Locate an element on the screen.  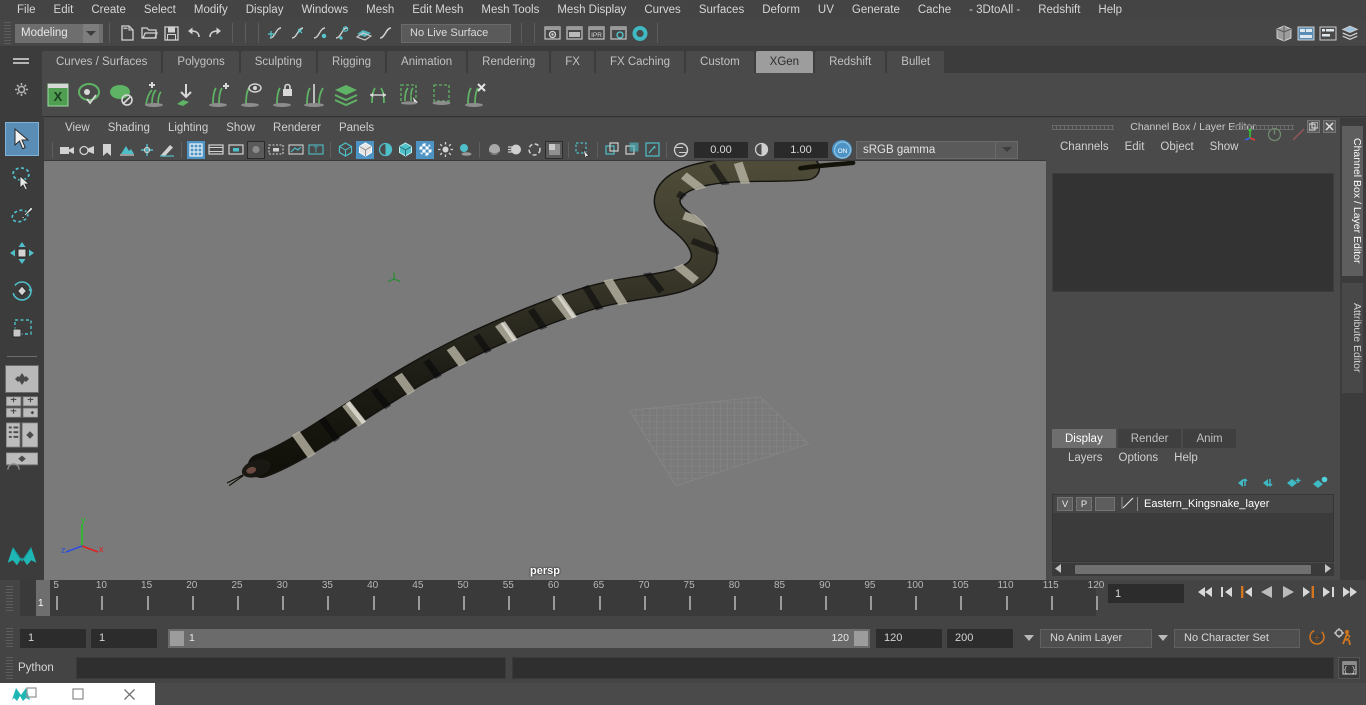
menu-edit-mesh: Edit Mesh is located at coordinates (437, 10).